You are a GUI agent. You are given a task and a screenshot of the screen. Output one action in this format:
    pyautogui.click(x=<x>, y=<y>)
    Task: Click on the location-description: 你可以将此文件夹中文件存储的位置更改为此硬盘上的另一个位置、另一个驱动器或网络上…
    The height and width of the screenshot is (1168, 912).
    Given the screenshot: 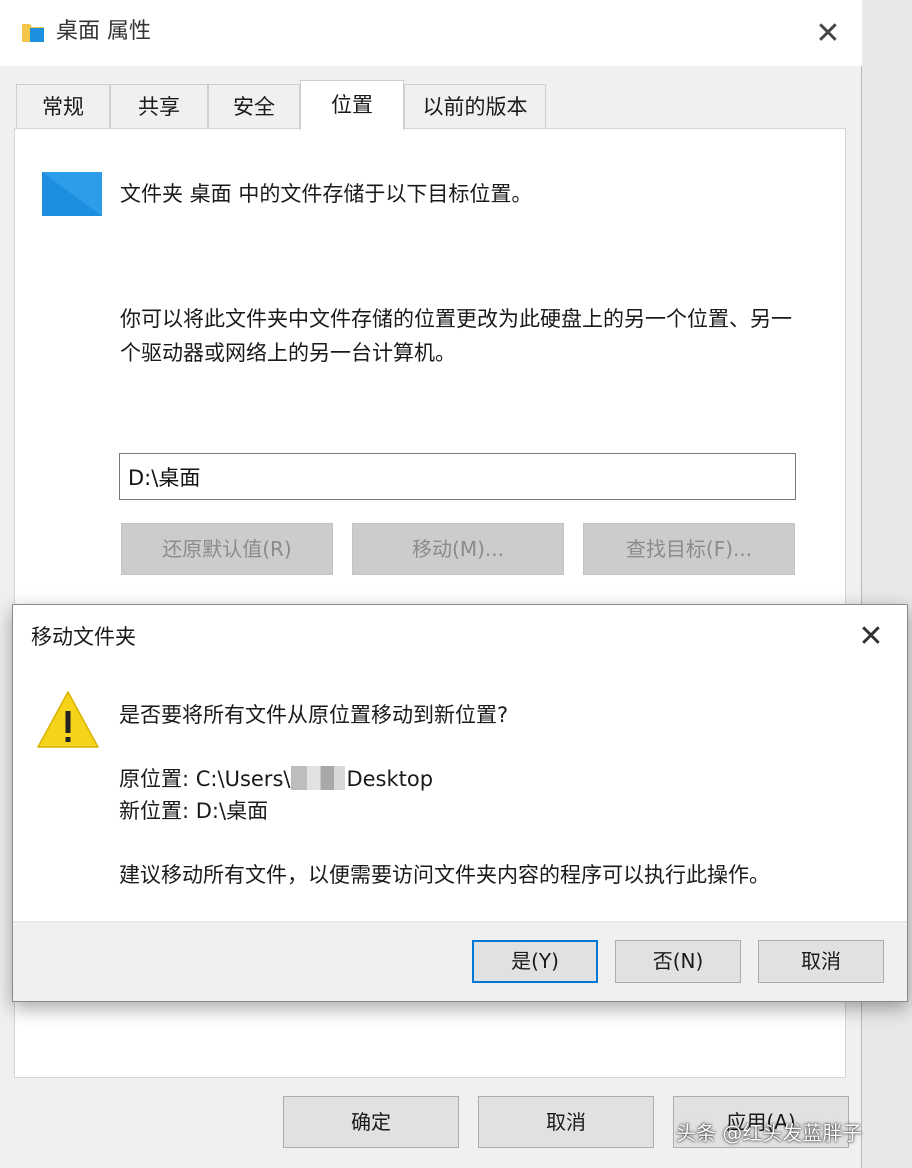 What is the action you would take?
    pyautogui.click(x=456, y=336)
    